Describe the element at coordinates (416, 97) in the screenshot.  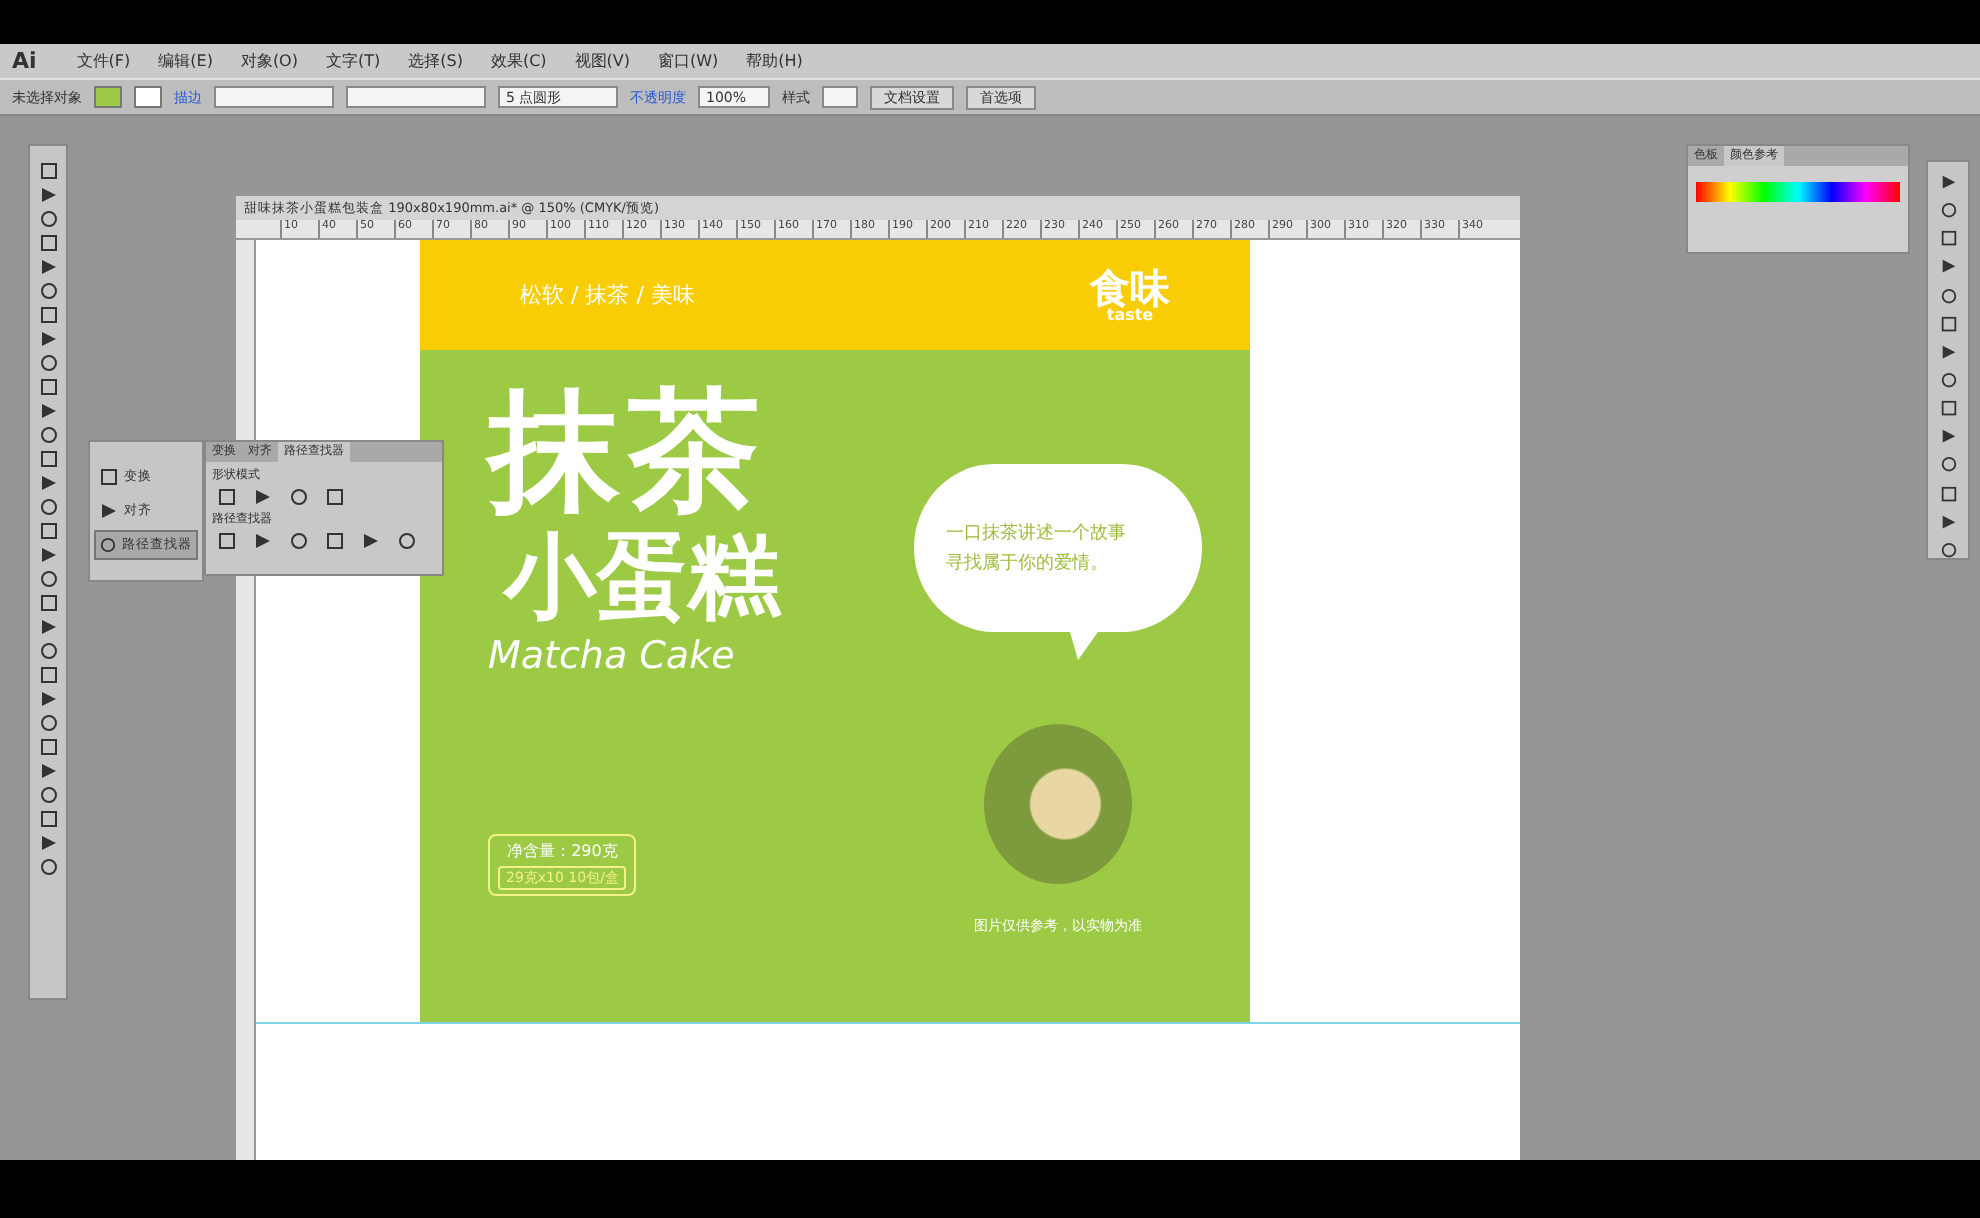
I see `variable-width-dropdown` at that location.